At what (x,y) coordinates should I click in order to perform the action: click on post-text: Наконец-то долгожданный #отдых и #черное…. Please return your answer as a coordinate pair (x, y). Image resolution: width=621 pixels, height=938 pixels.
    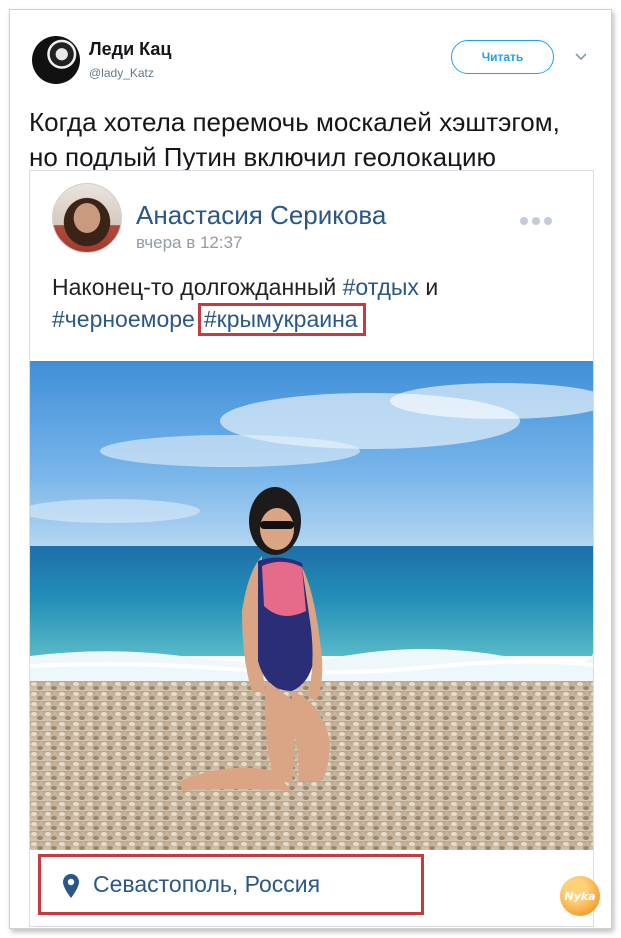
    Looking at the image, I should click on (317, 303).